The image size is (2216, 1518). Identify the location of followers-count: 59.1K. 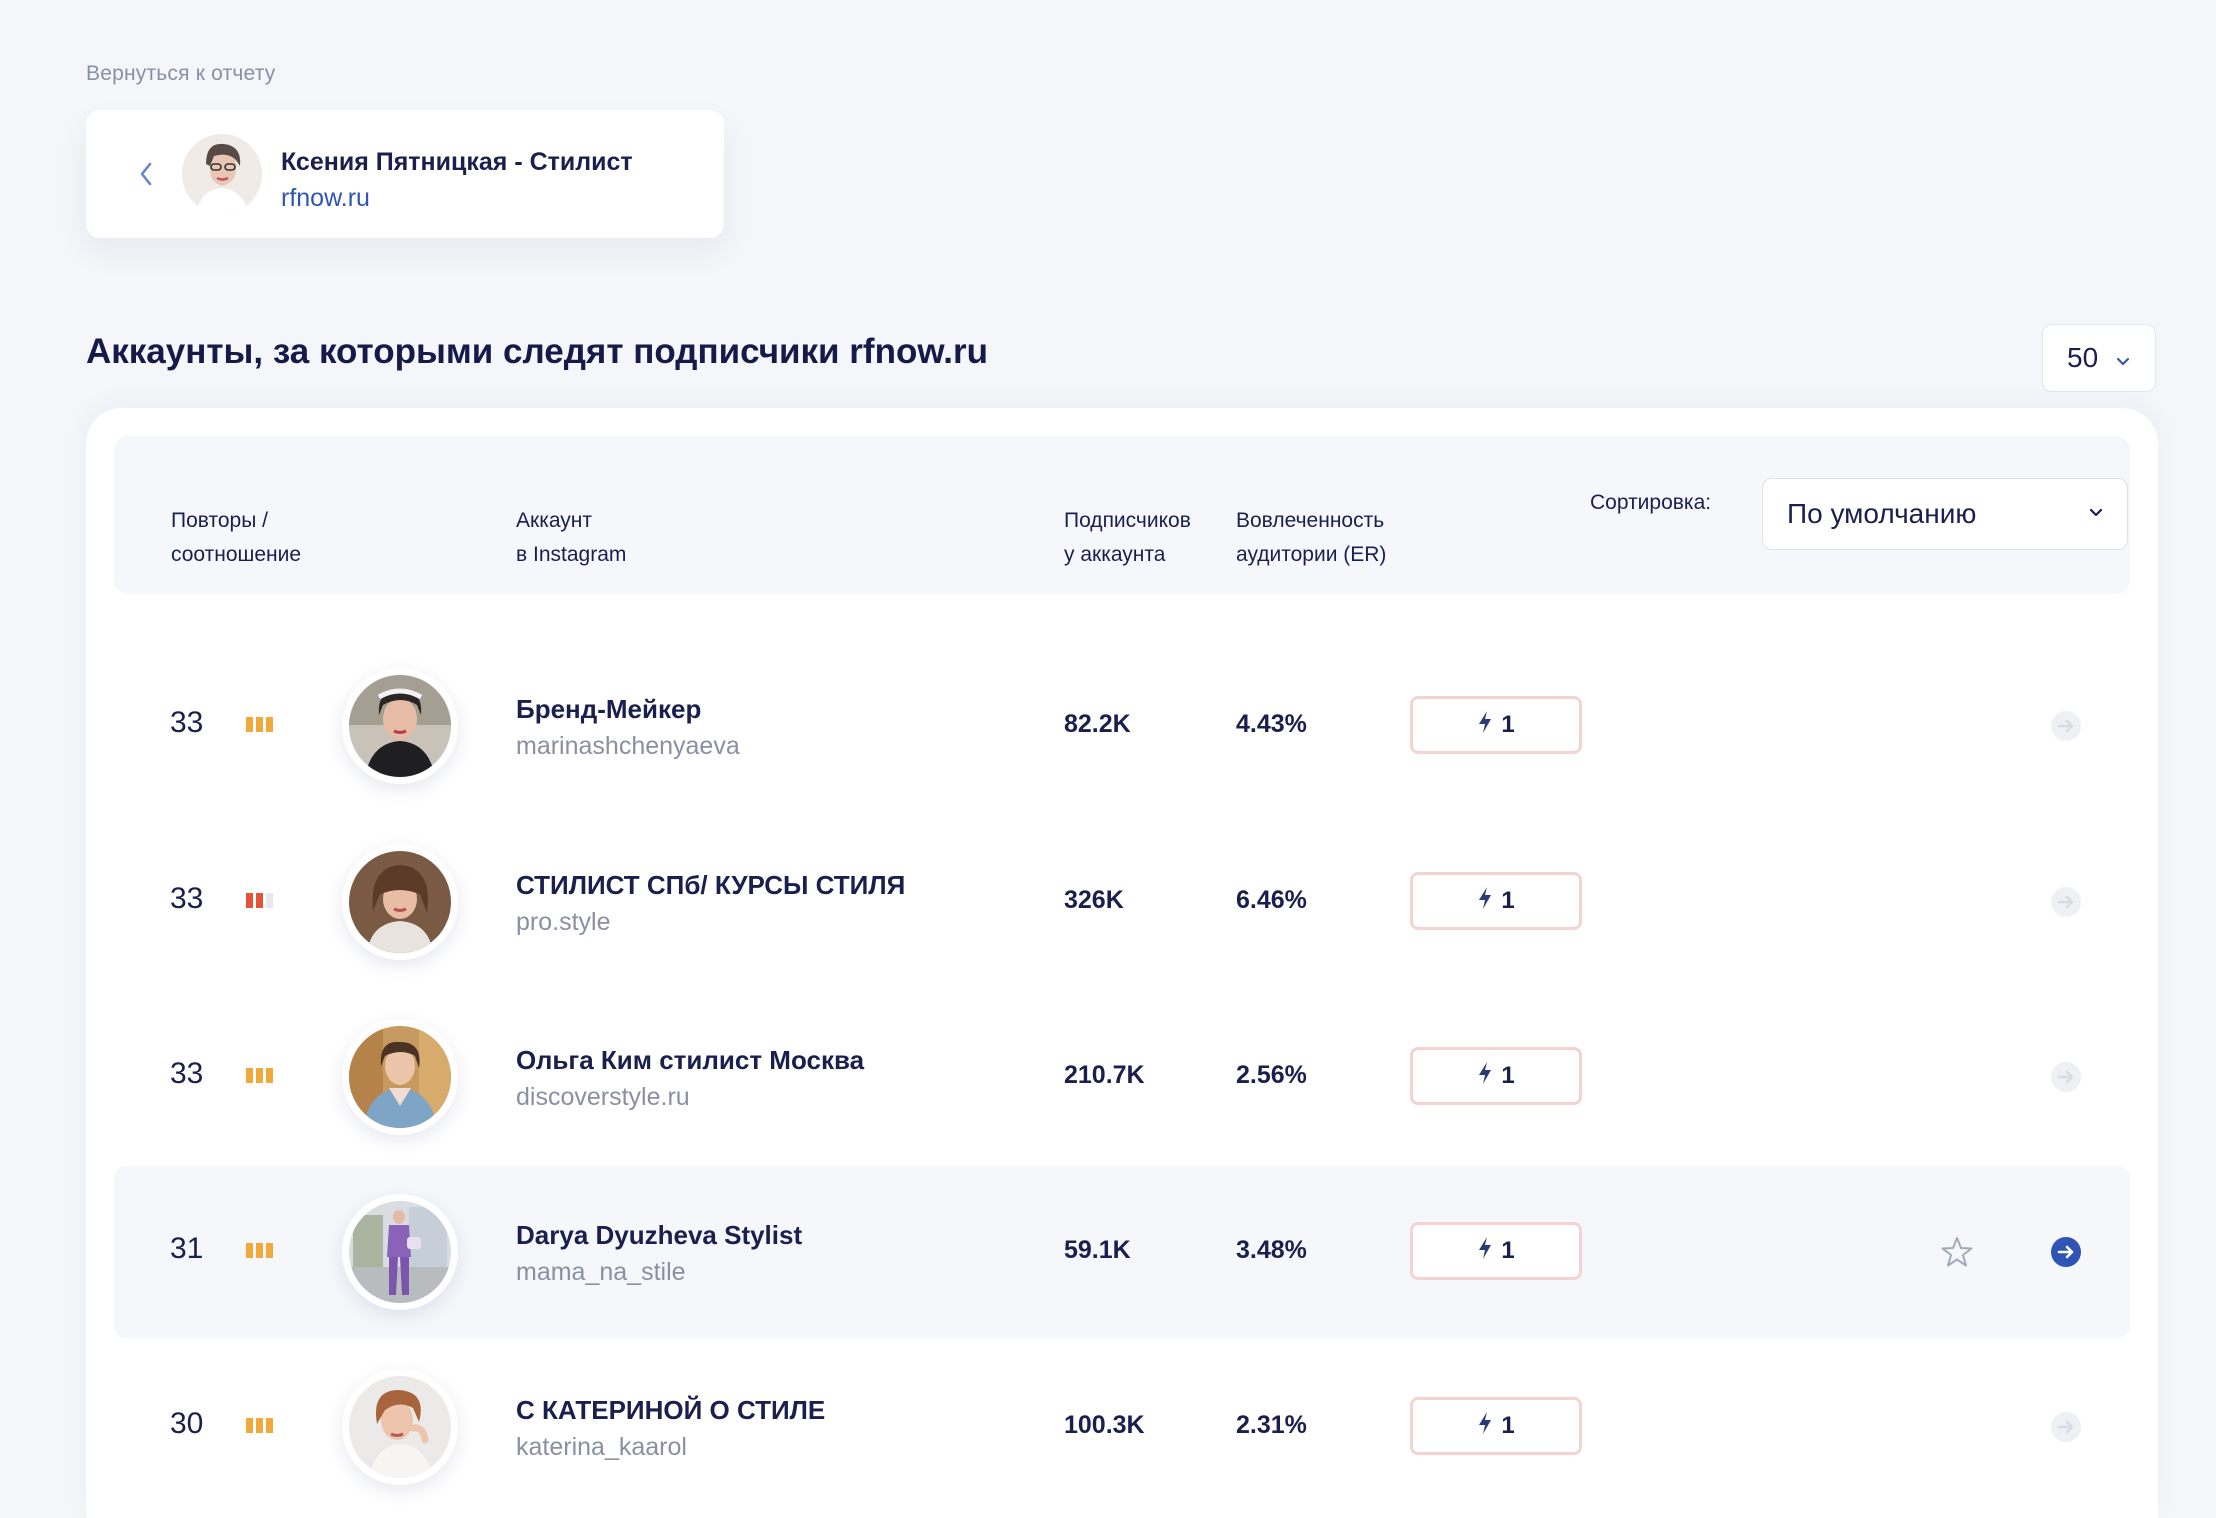
(1097, 1250).